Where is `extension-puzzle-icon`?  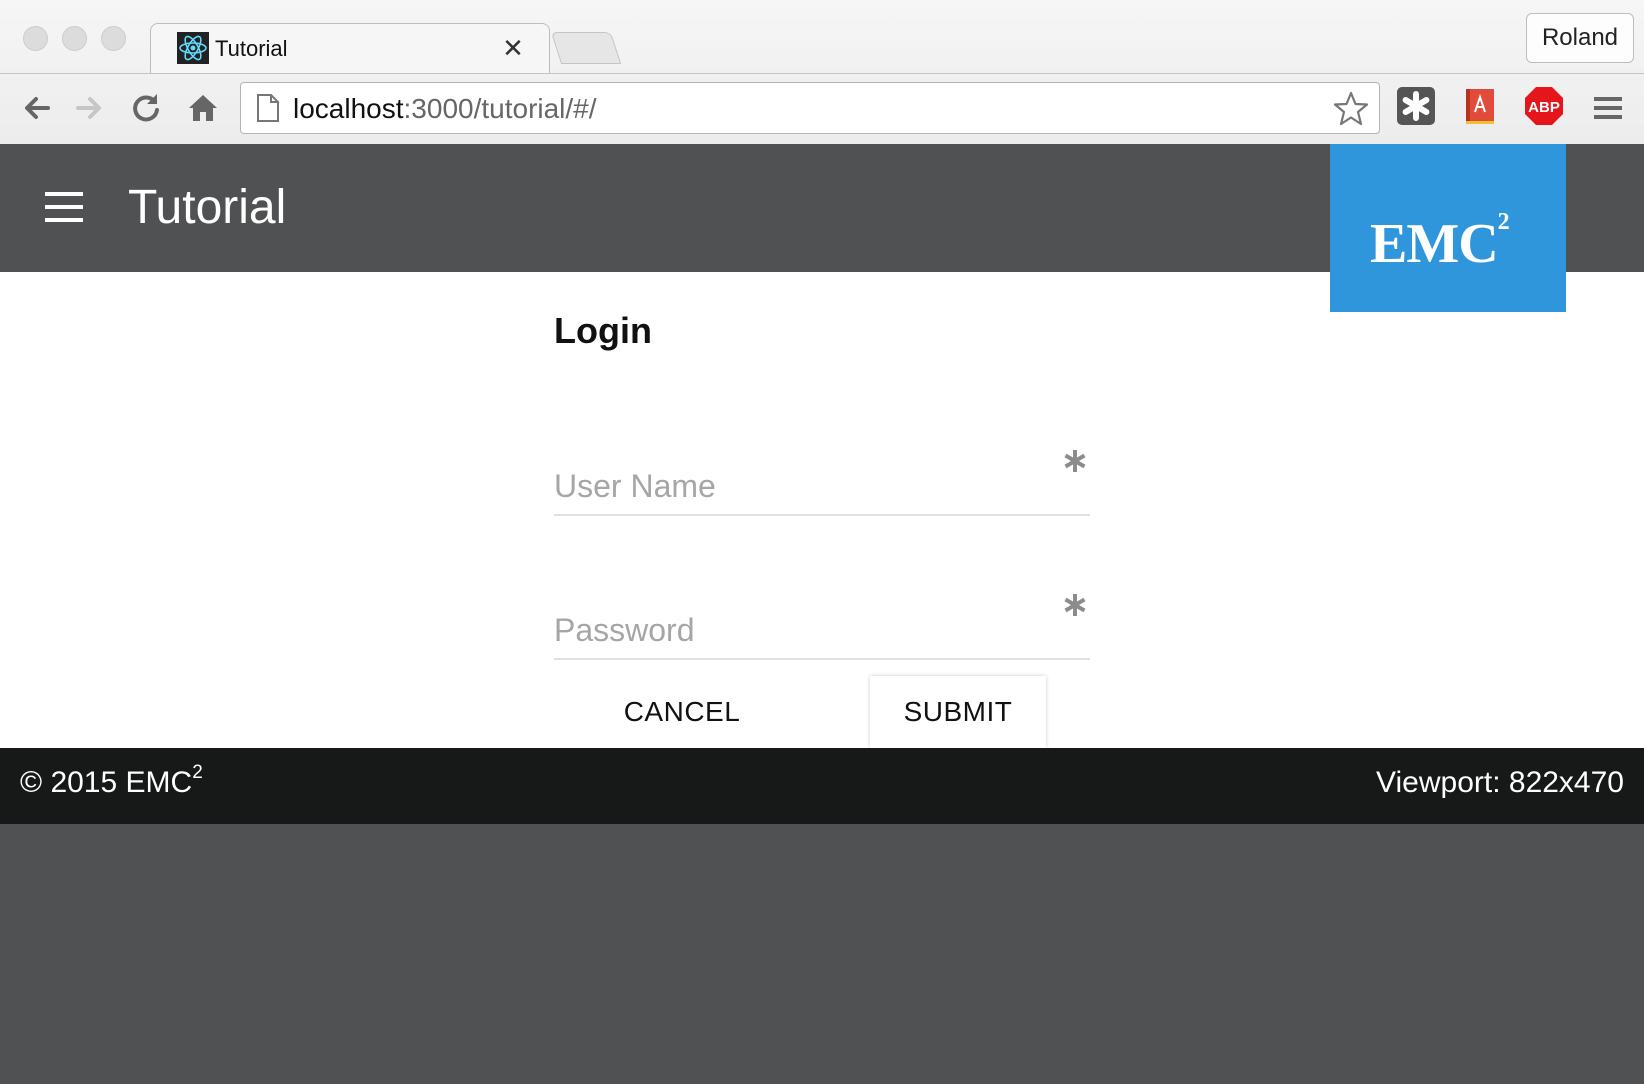 extension-puzzle-icon is located at coordinates (1416, 106).